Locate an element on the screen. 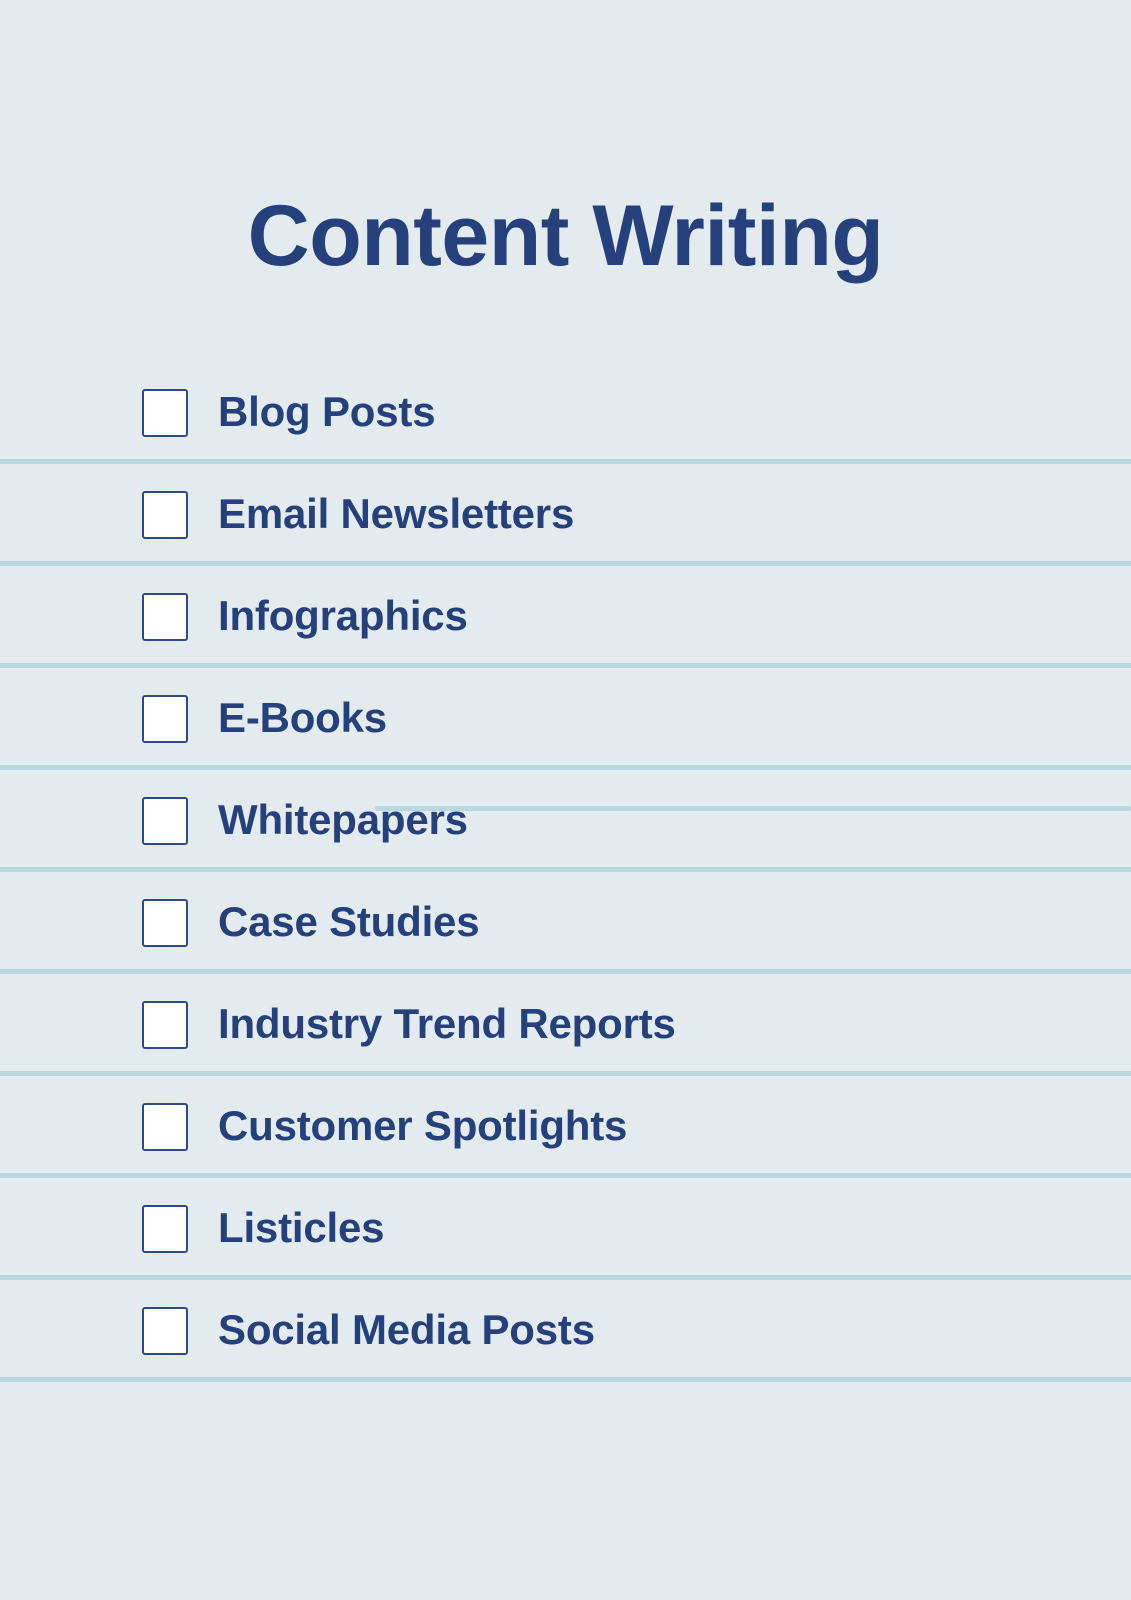 The width and height of the screenshot is (1131, 1600). list-item-content: Whitepapers is located at coordinates (305, 821).